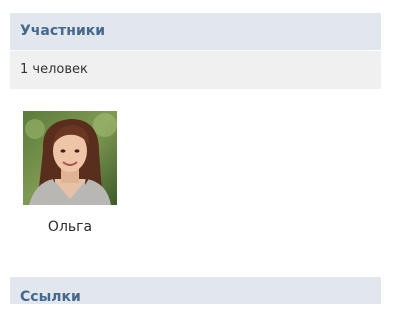 The image size is (397, 317). I want to click on members-count: 1 человек, so click(195, 70).